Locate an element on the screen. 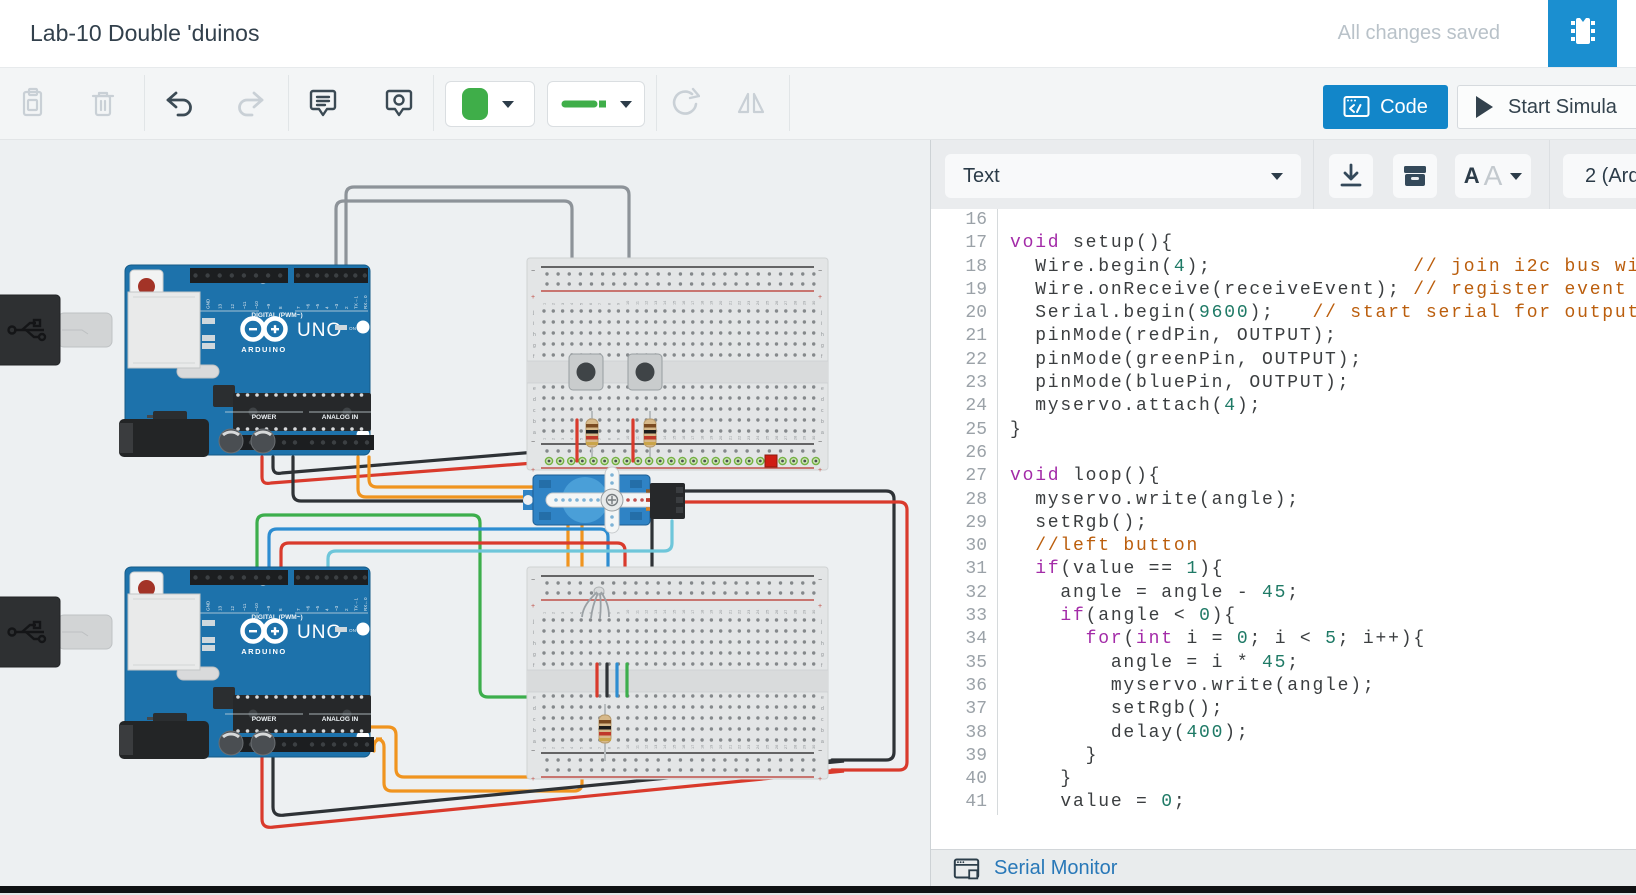  micro-servo is located at coordinates (604, 500).